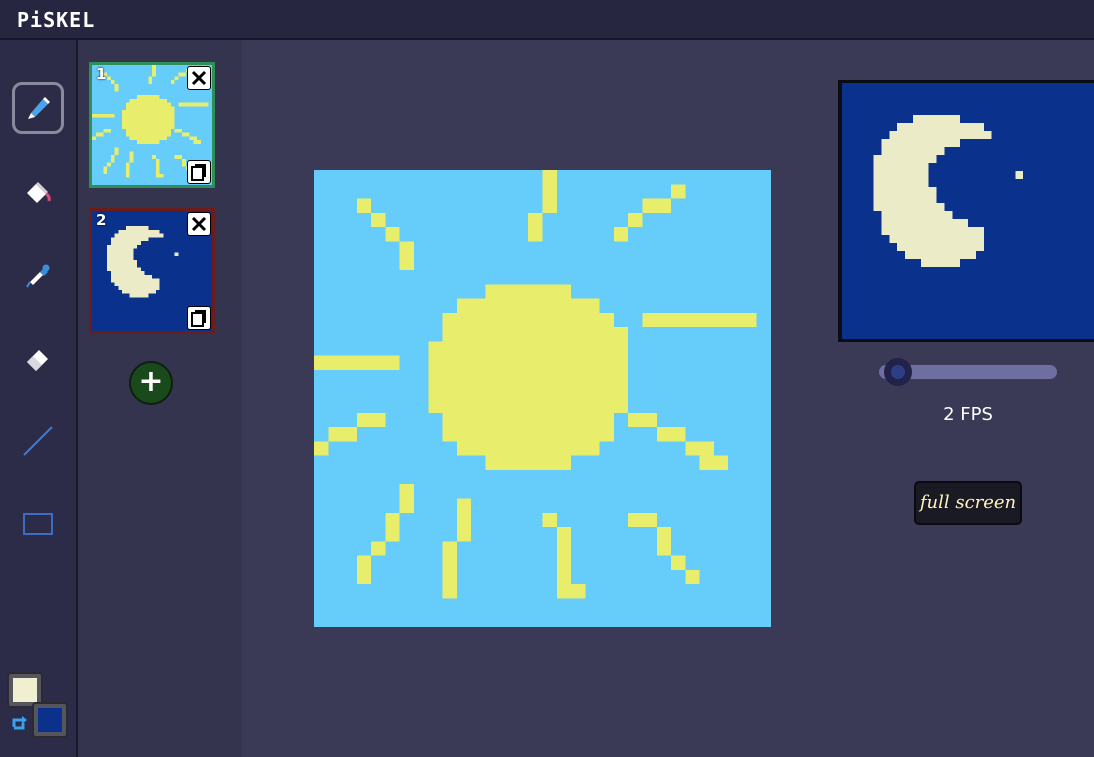 The width and height of the screenshot is (1094, 757). I want to click on paint-bucket-tool-button, so click(38, 192).